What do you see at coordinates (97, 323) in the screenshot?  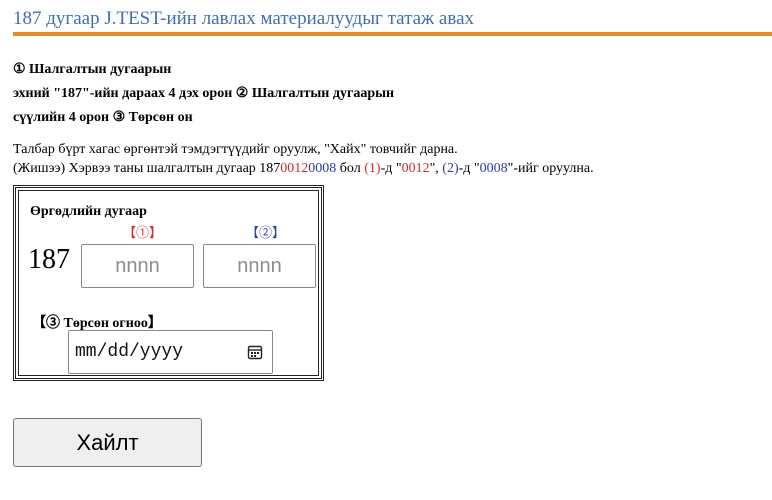 I see `birth-date-label: 【③ Төрсөн огноо】` at bounding box center [97, 323].